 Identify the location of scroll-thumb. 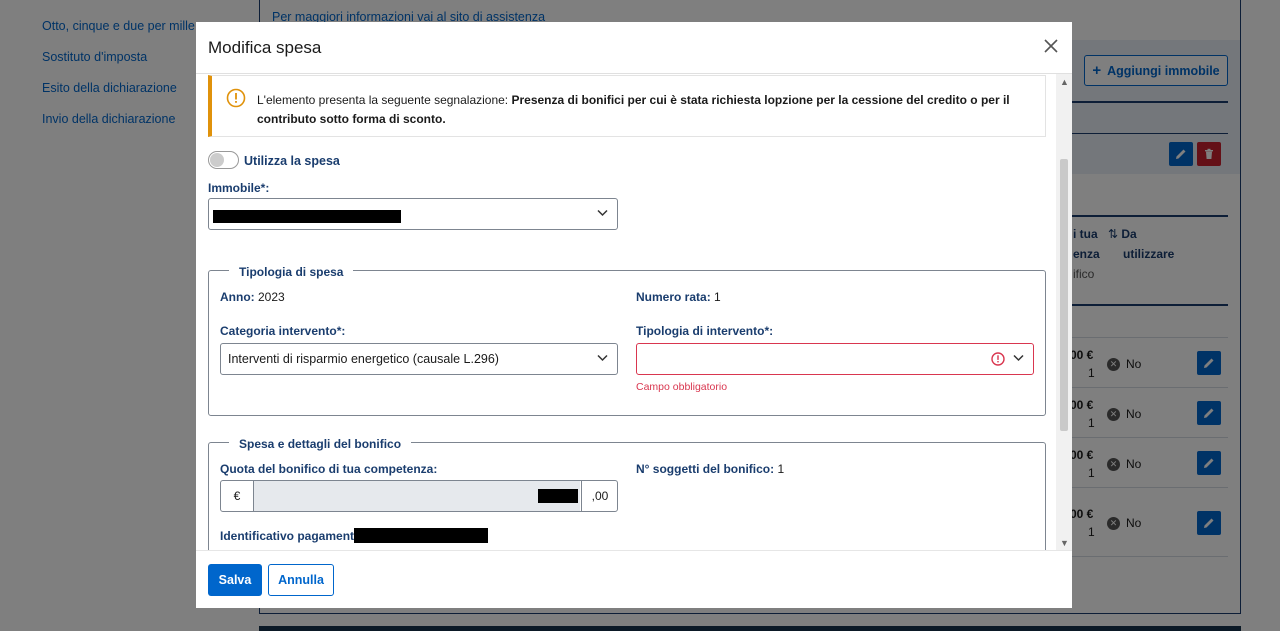
(1064, 295).